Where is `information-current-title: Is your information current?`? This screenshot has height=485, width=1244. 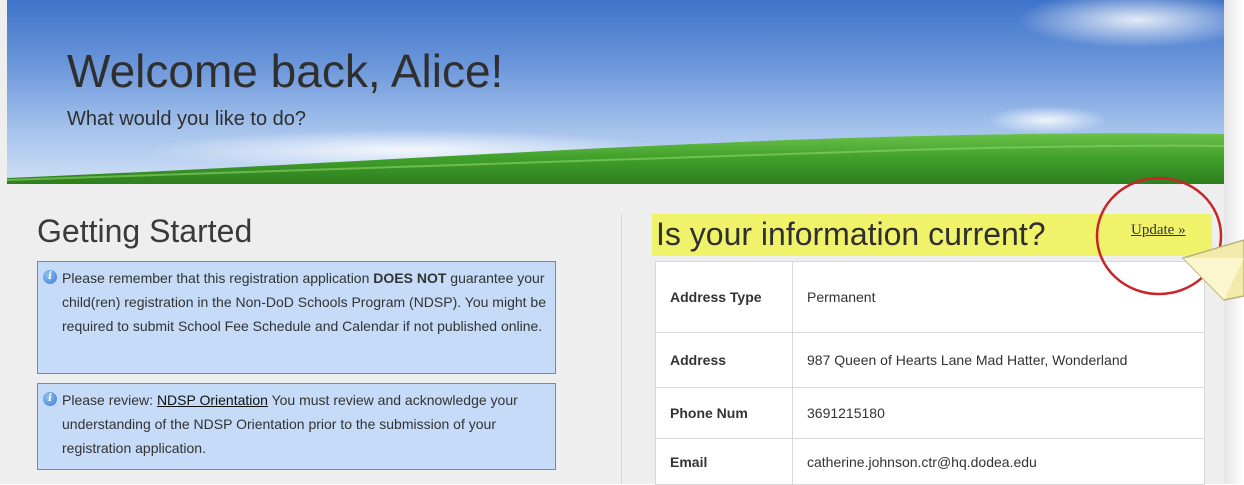 information-current-title: Is your information current? is located at coordinates (851, 234).